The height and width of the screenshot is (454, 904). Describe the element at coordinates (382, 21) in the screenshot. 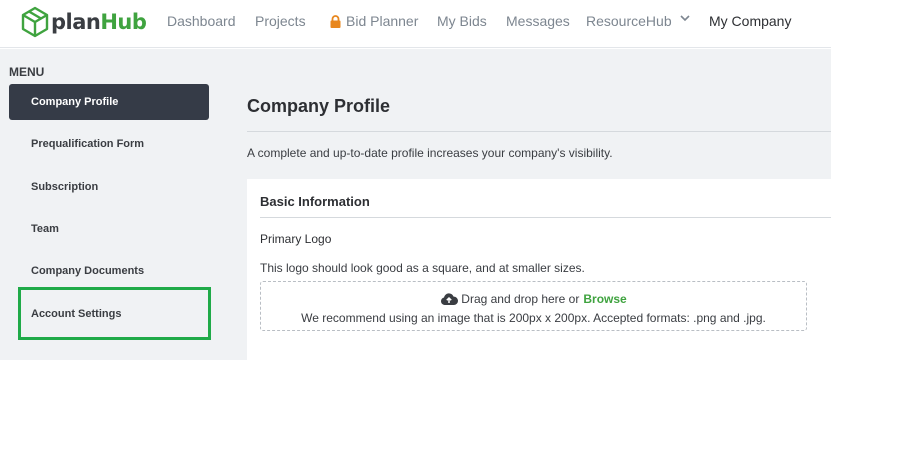

I see `nav-bid-planner-label: Bid Planner` at that location.